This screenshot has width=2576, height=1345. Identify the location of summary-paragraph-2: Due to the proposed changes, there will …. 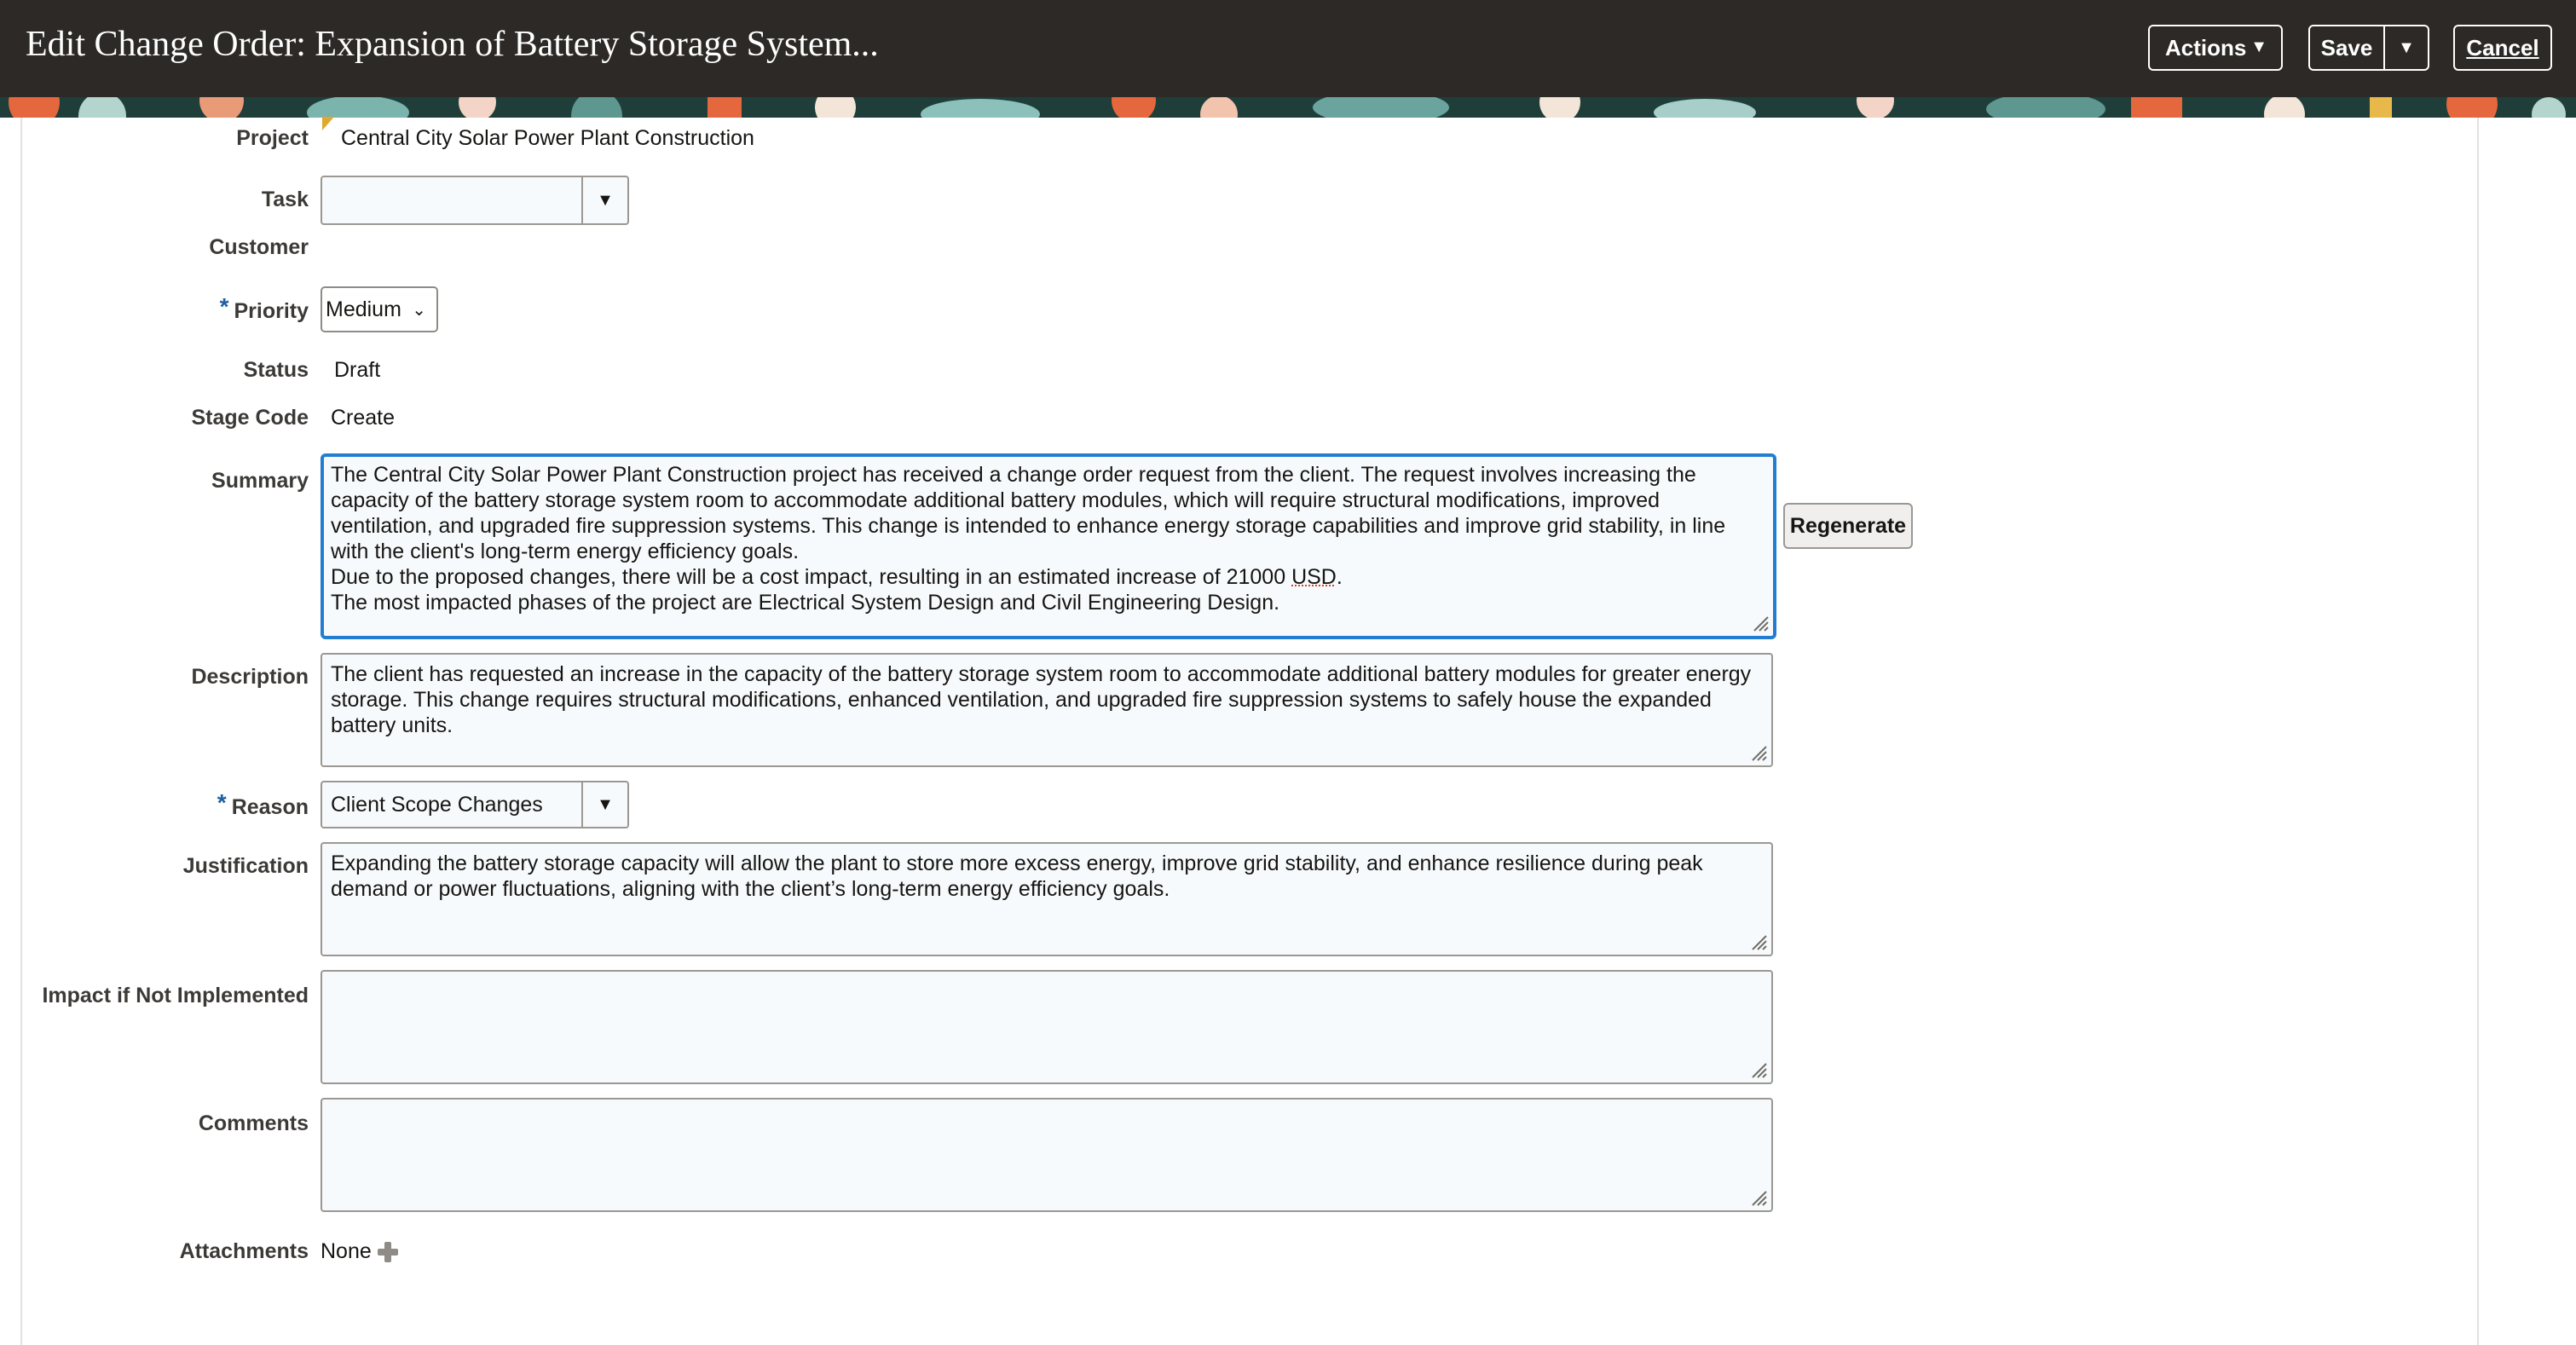
(1048, 577).